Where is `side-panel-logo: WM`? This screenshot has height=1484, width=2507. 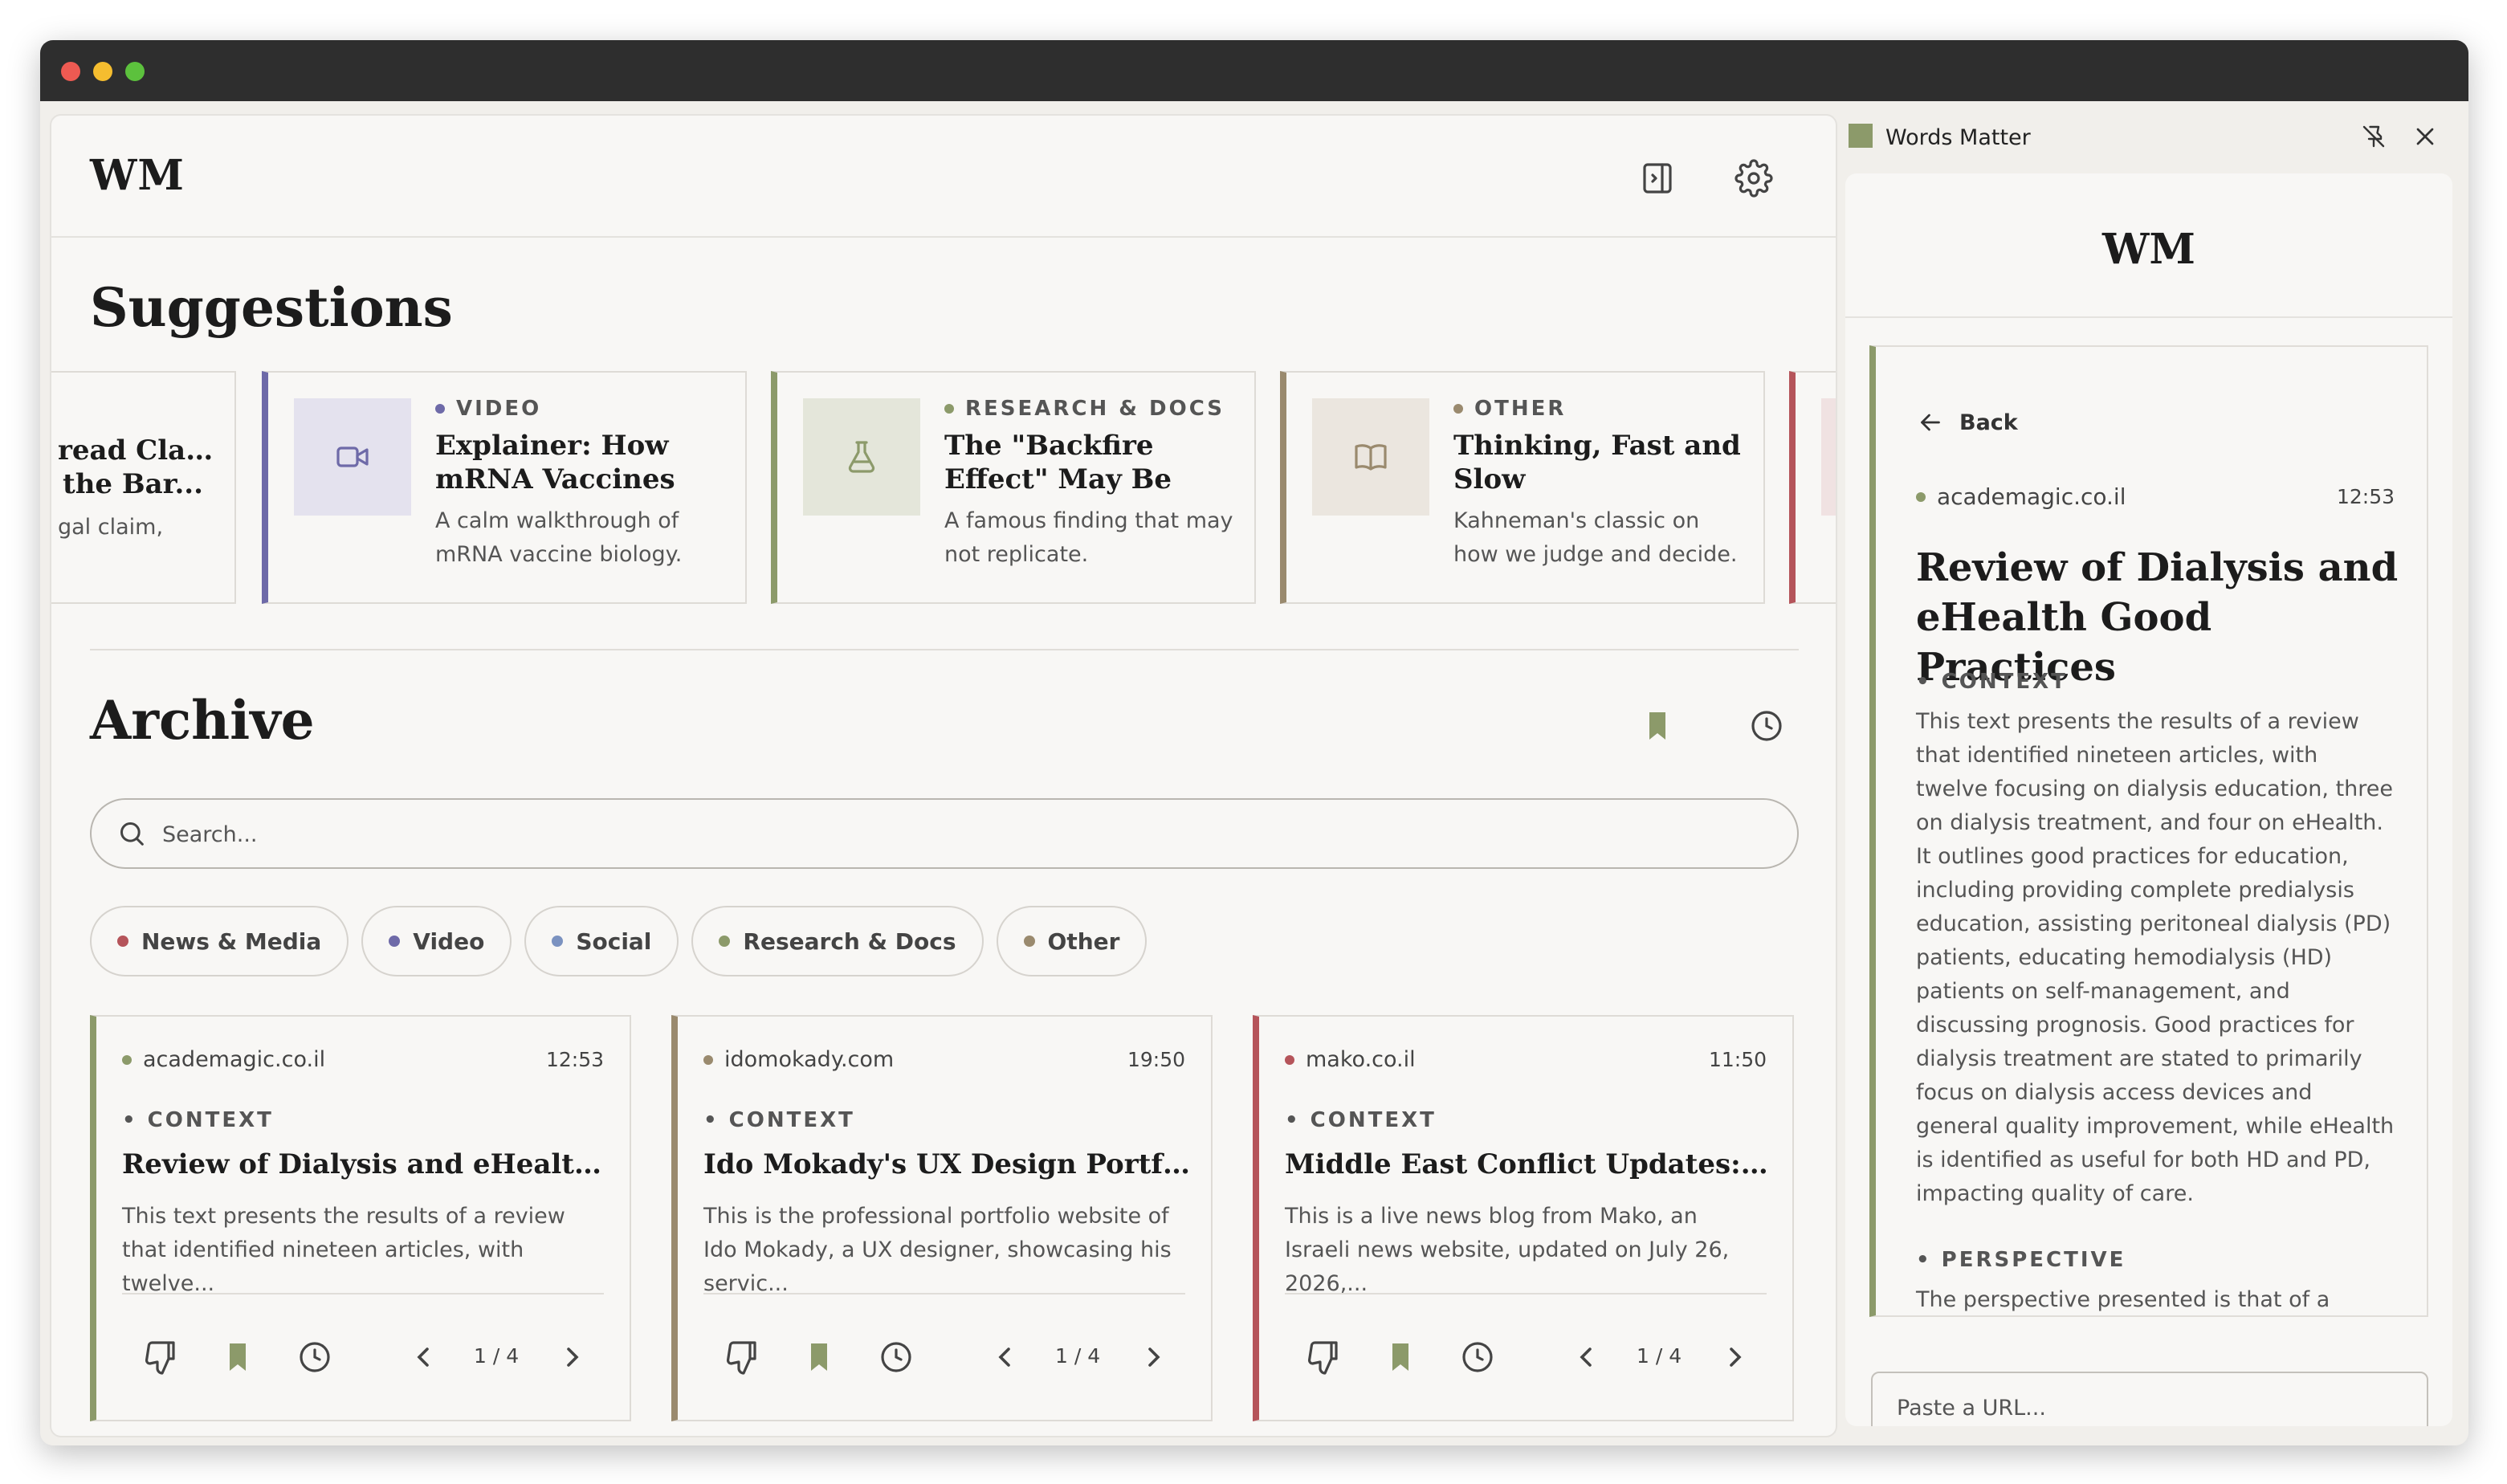 side-panel-logo: WM is located at coordinates (2149, 249).